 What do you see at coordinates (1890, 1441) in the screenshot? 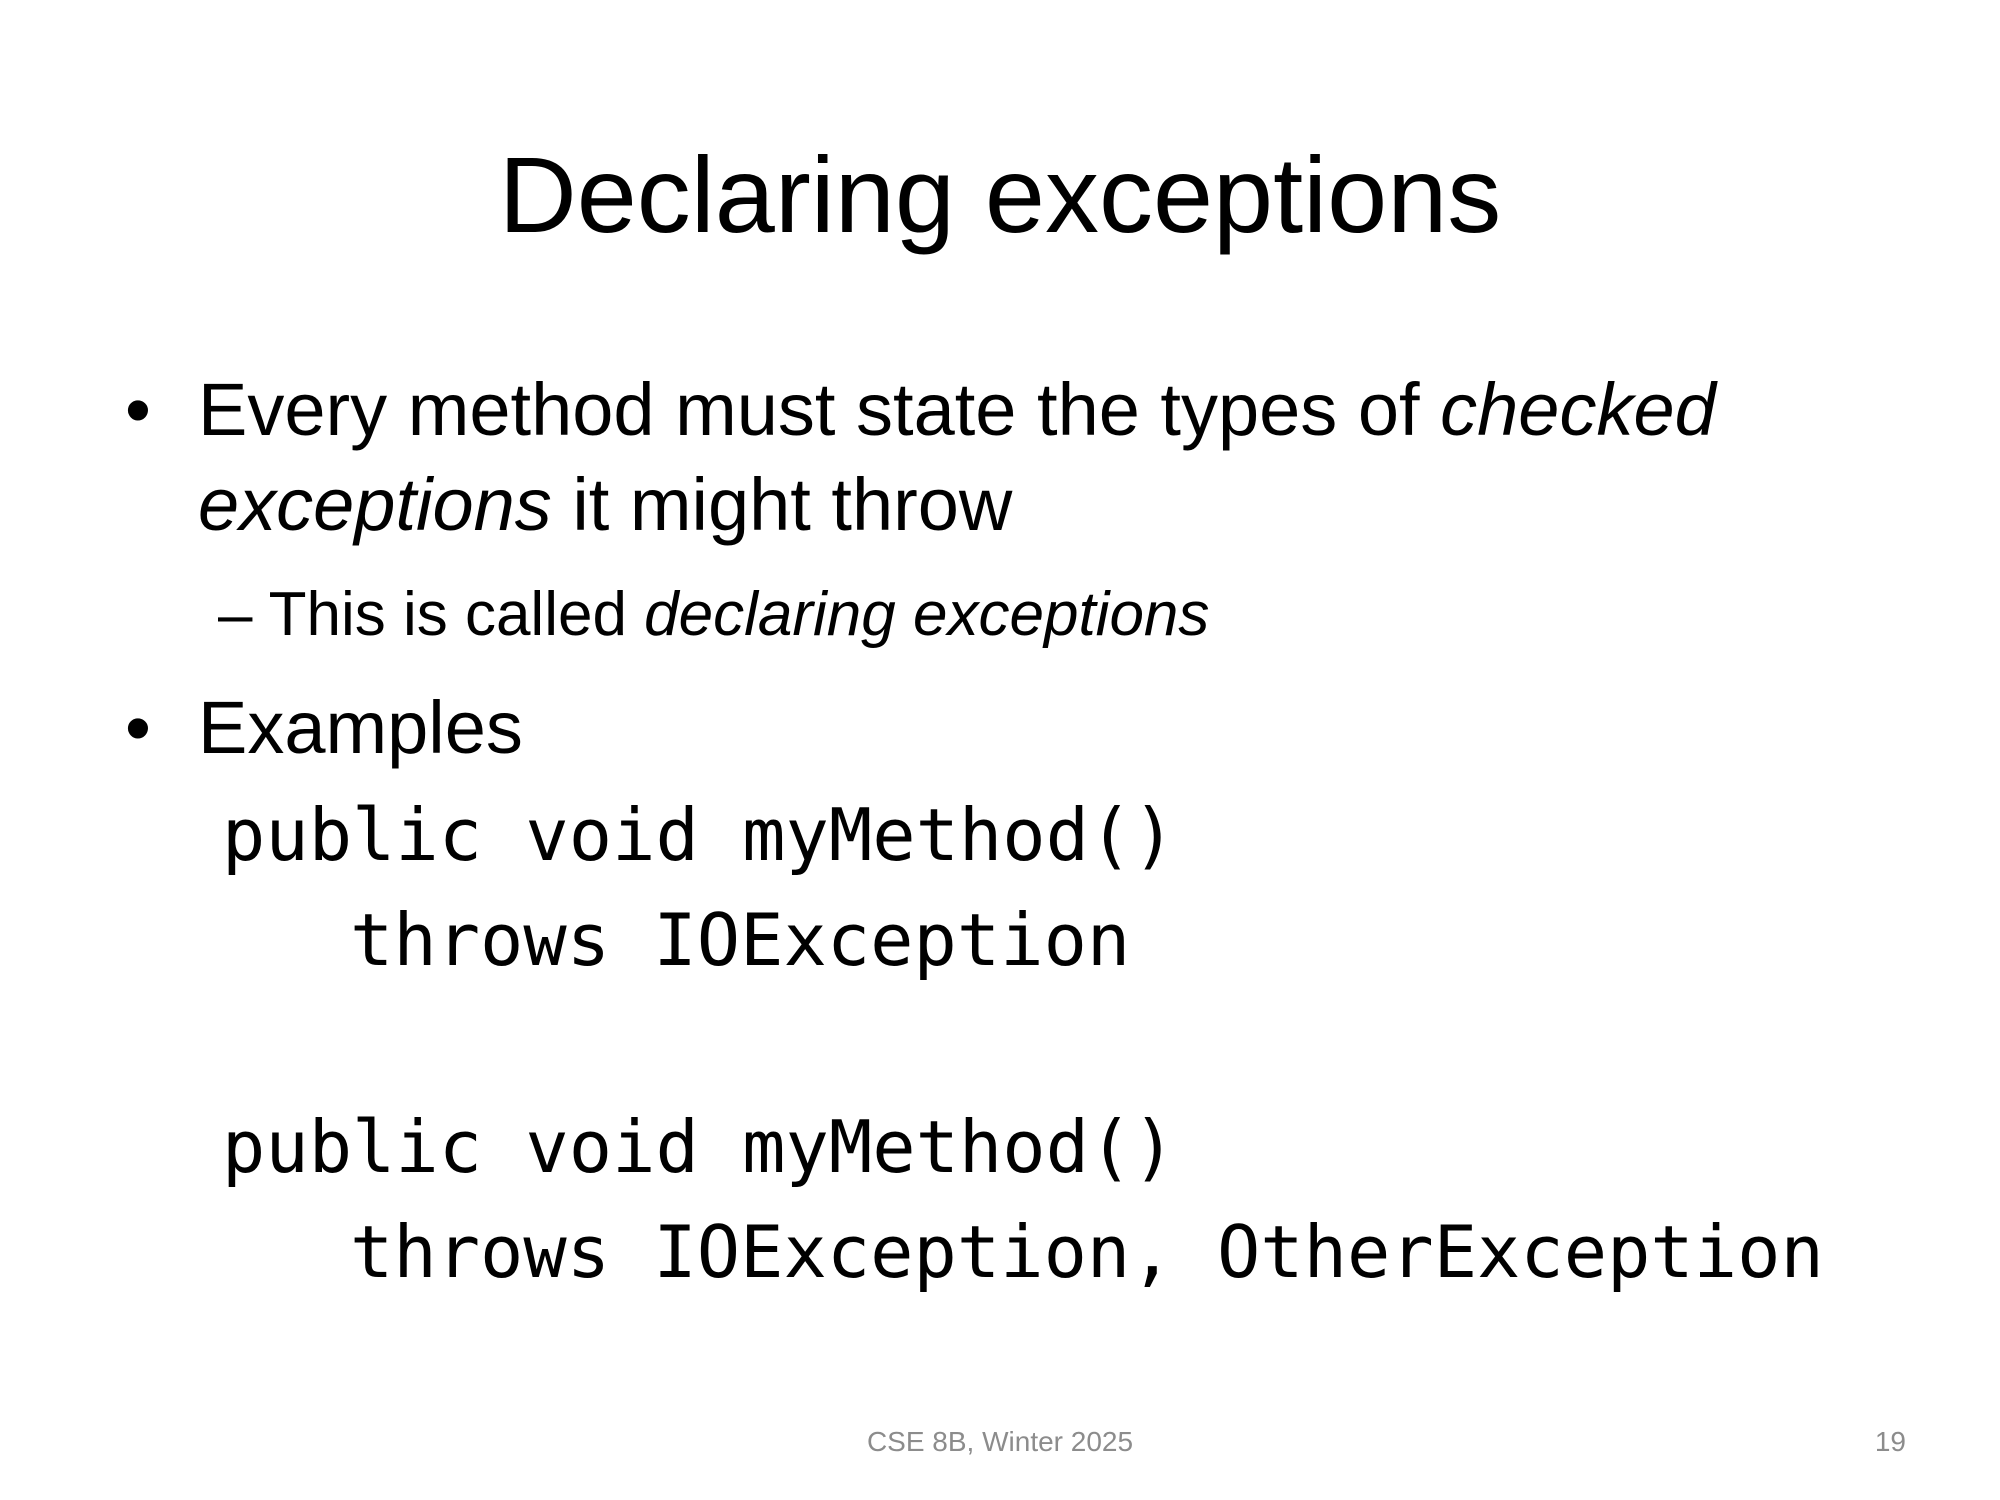
I see `footer-page-number: 19` at bounding box center [1890, 1441].